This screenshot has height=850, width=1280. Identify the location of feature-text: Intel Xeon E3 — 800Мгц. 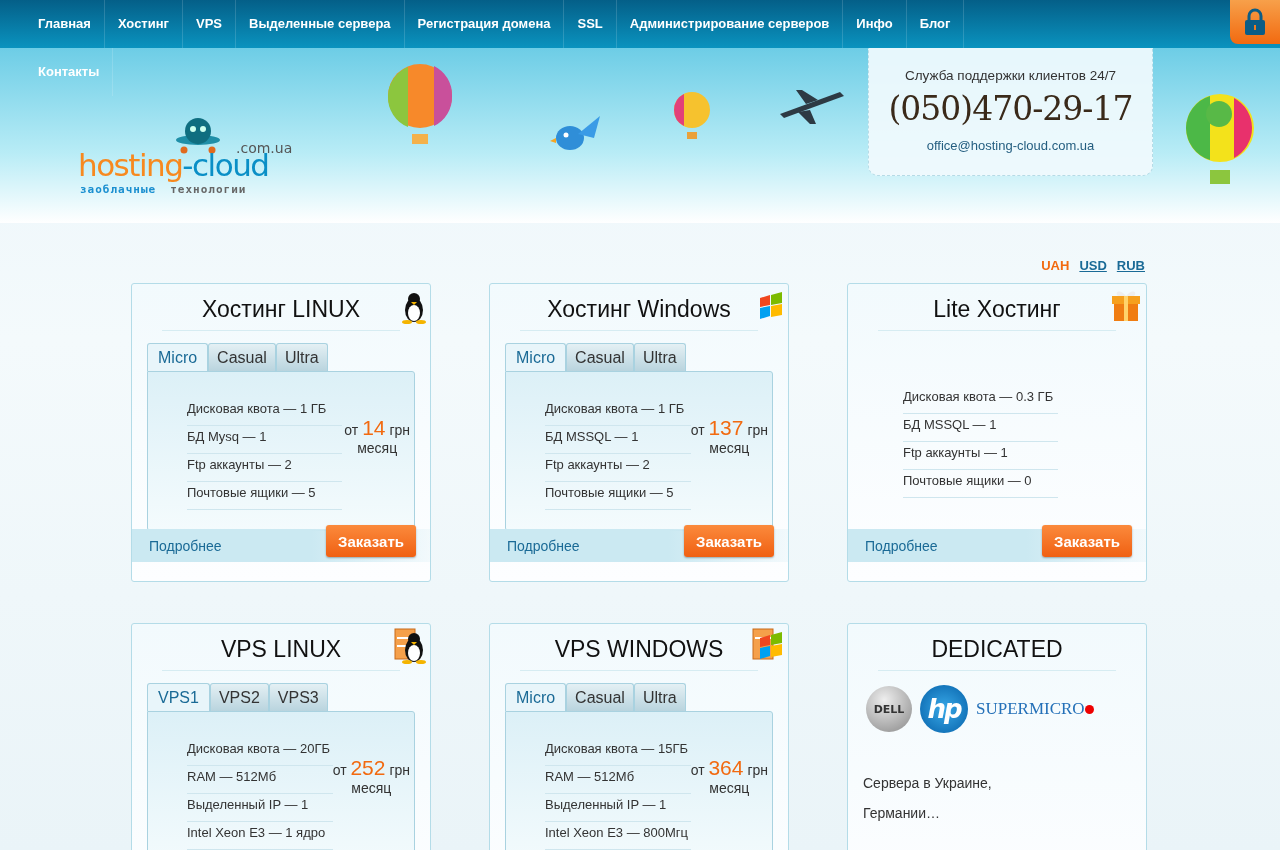
(618, 836).